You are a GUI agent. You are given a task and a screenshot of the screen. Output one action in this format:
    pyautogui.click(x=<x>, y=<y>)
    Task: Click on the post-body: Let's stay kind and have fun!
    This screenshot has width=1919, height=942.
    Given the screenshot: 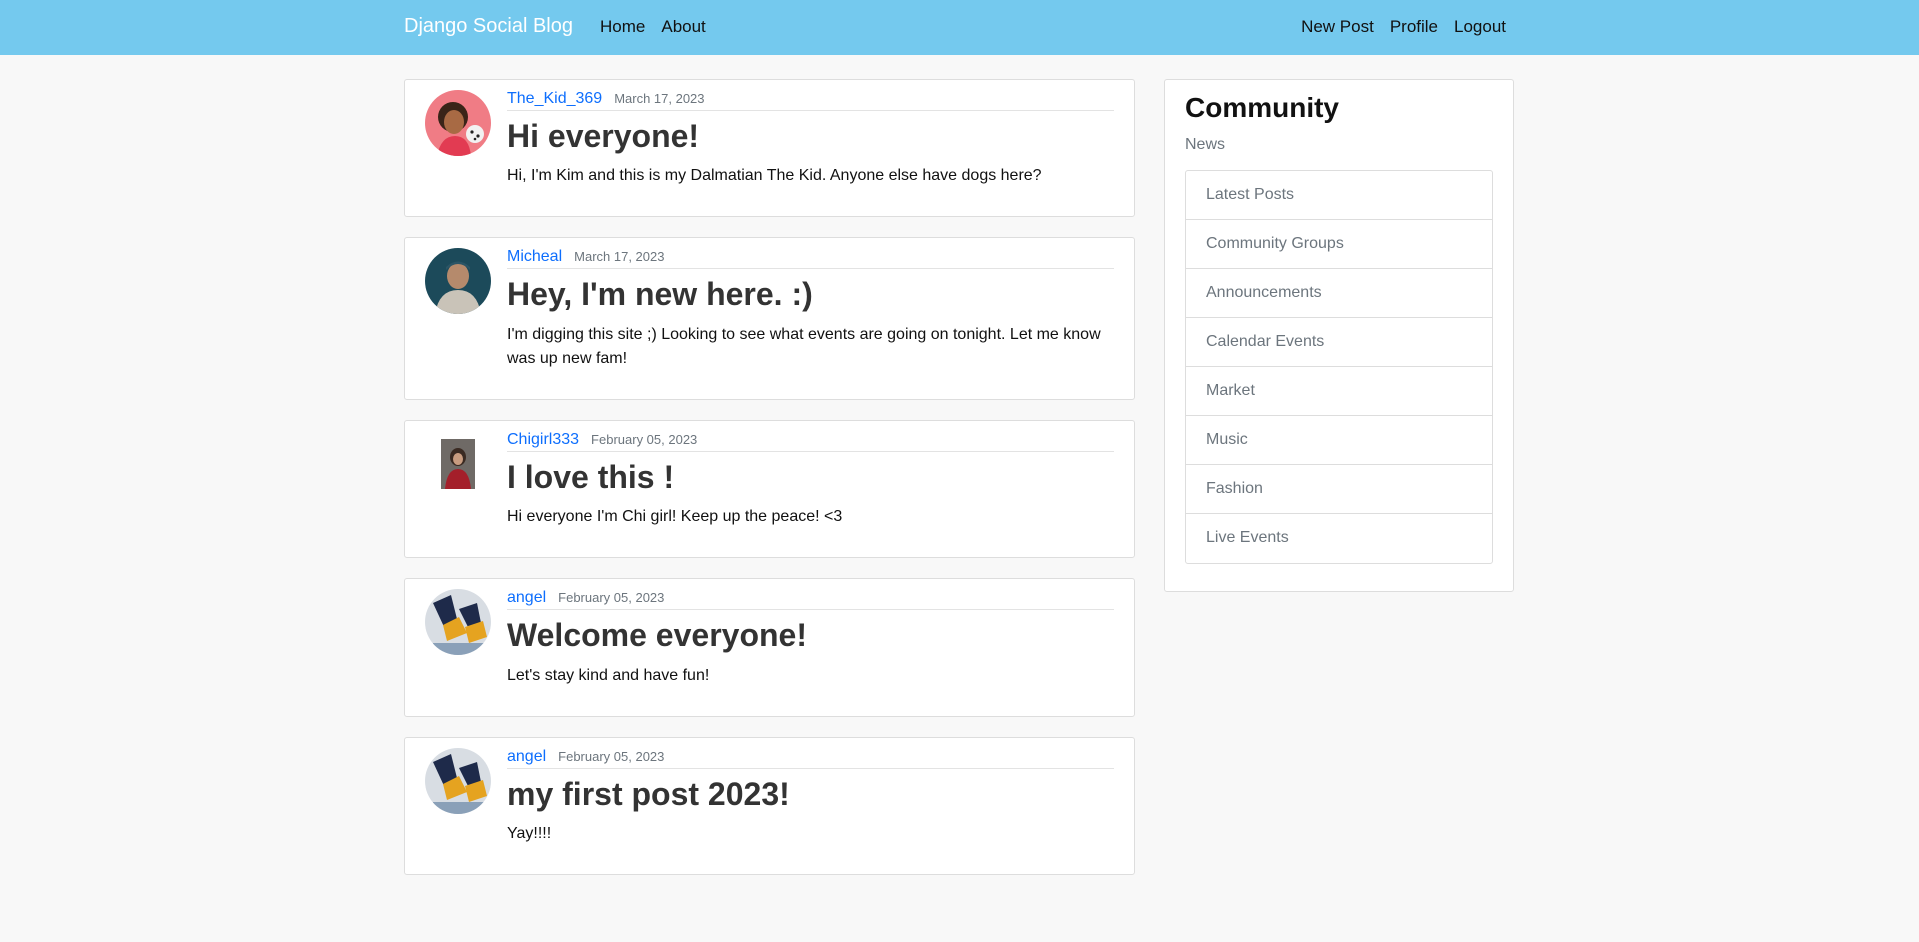 What is the action you would take?
    pyautogui.click(x=608, y=675)
    